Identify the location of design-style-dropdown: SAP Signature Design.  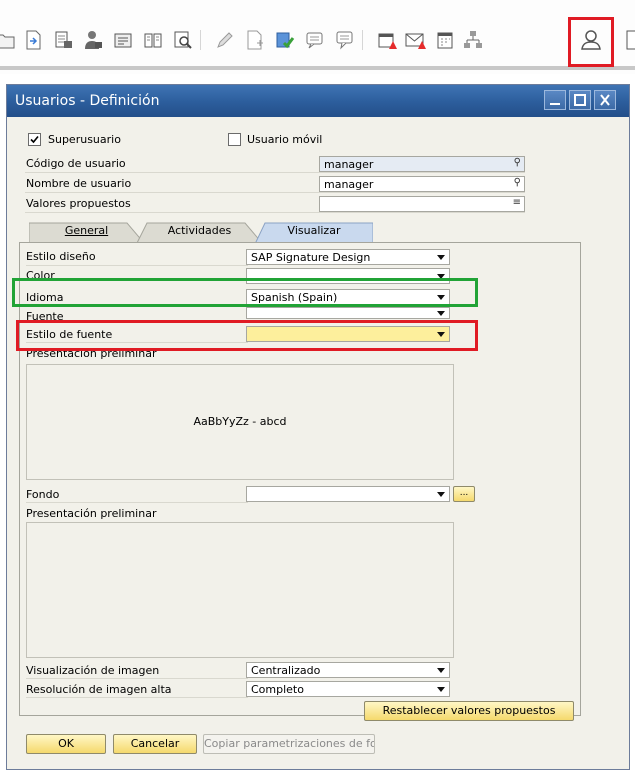
(348, 257).